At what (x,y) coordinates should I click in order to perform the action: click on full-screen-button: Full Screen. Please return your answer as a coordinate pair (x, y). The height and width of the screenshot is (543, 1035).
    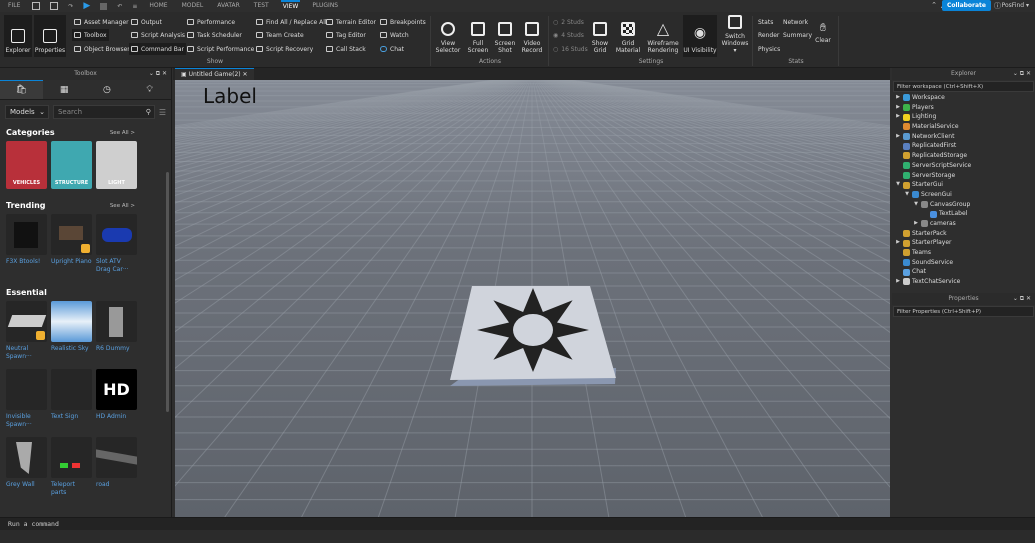
    Looking at the image, I should click on (478, 36).